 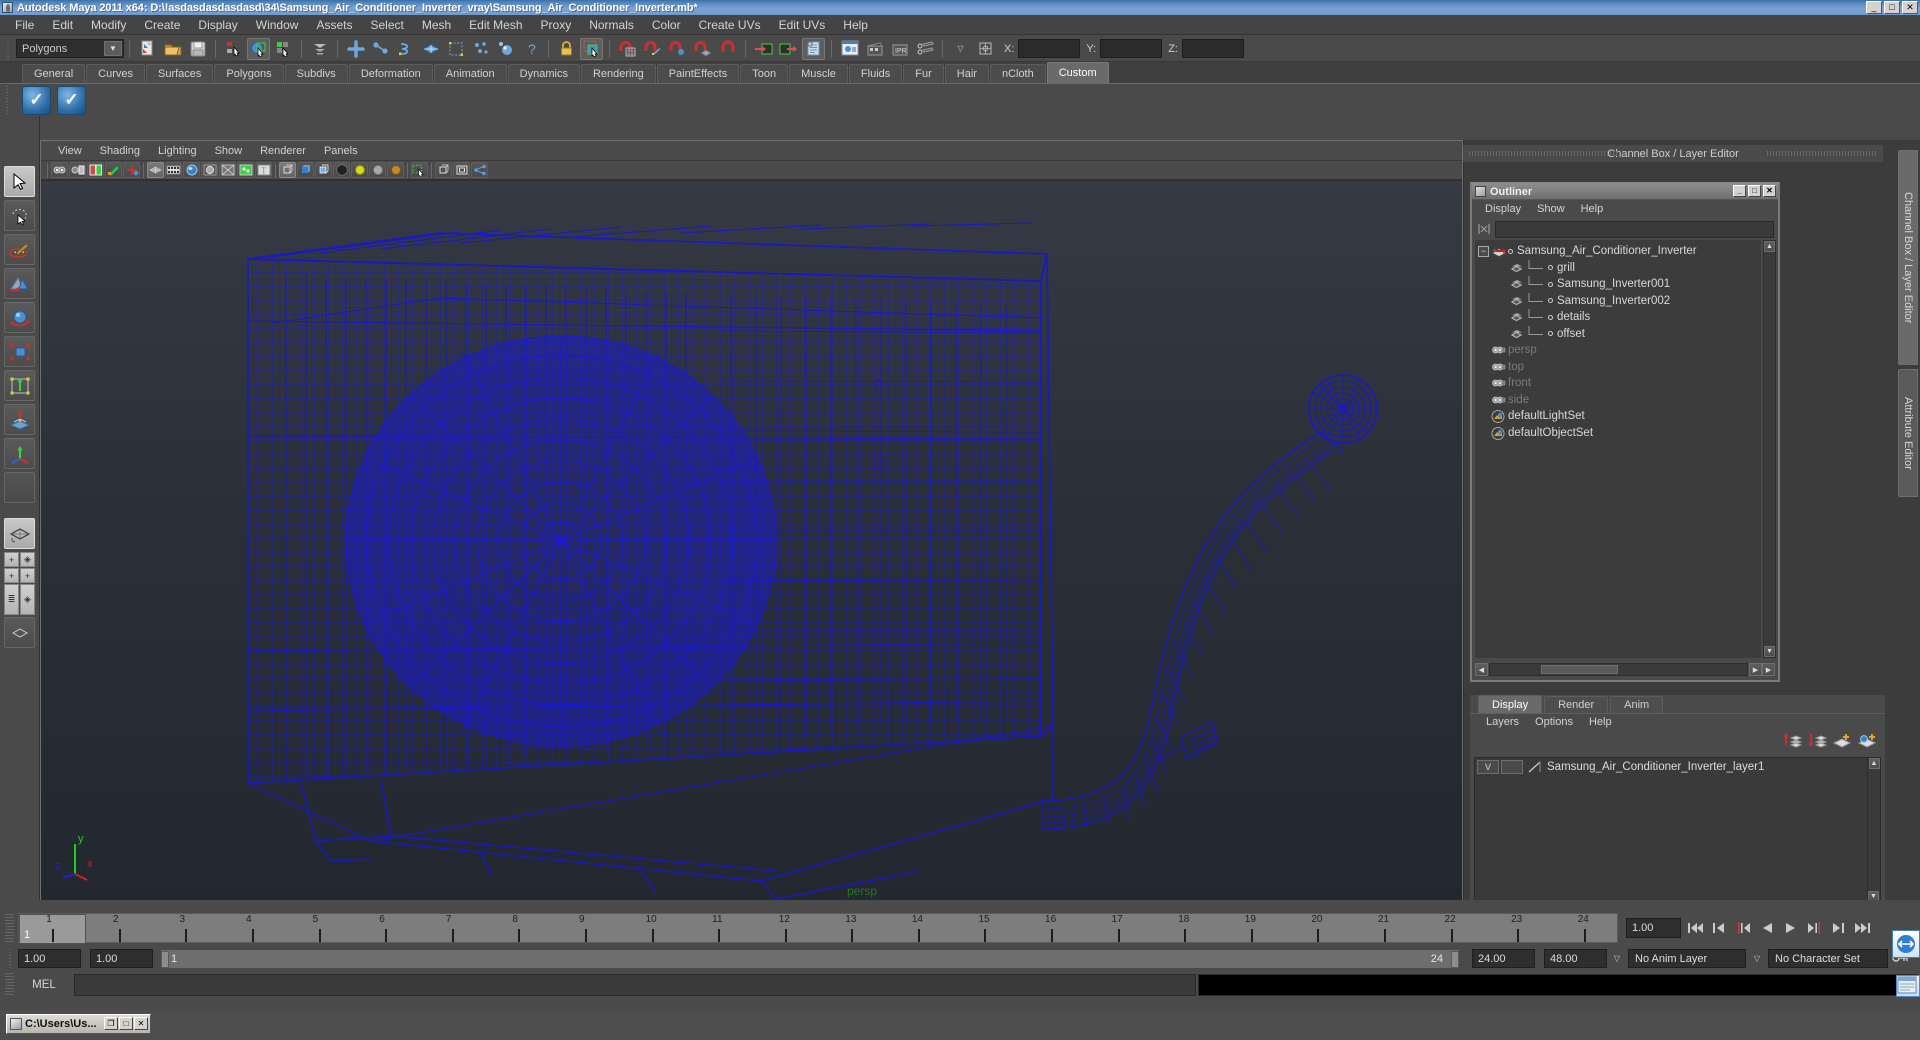 I want to click on layer-visibility-toggle: V, so click(x=1488, y=766).